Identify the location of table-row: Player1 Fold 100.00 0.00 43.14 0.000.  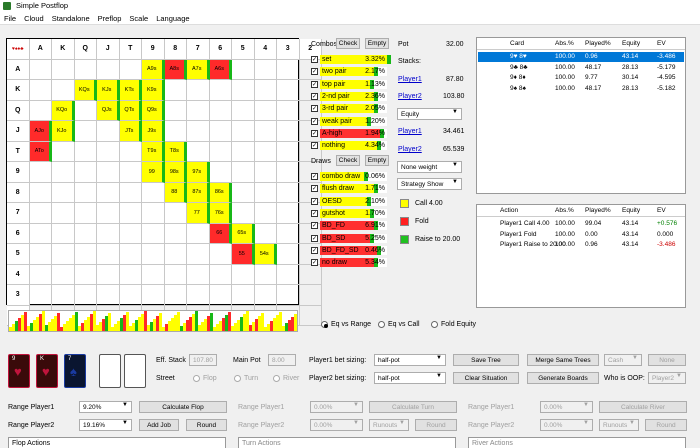
(581, 235).